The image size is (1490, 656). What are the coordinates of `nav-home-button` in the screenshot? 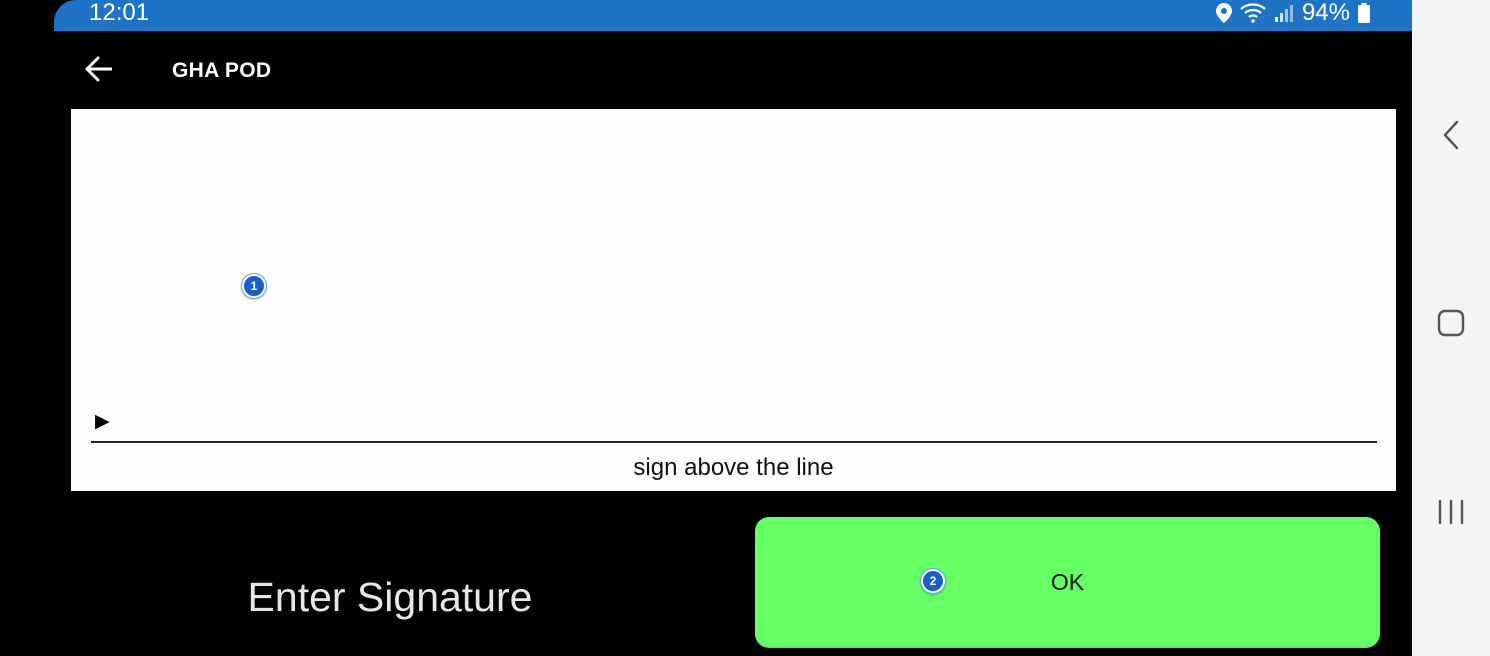 It's located at (1451, 325).